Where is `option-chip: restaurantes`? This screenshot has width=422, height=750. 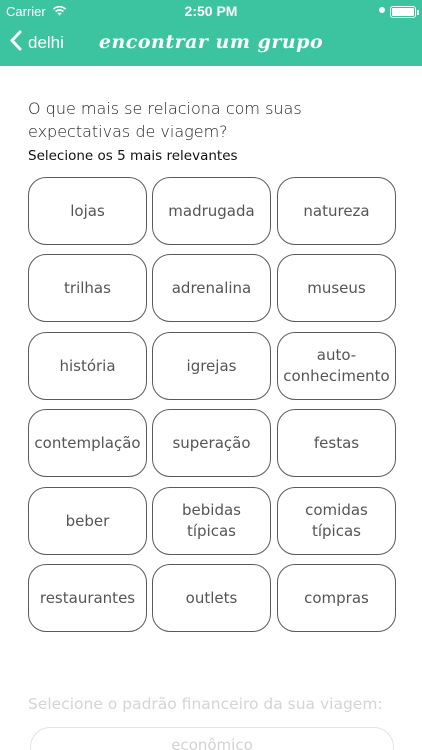
option-chip: restaurantes is located at coordinates (87, 598).